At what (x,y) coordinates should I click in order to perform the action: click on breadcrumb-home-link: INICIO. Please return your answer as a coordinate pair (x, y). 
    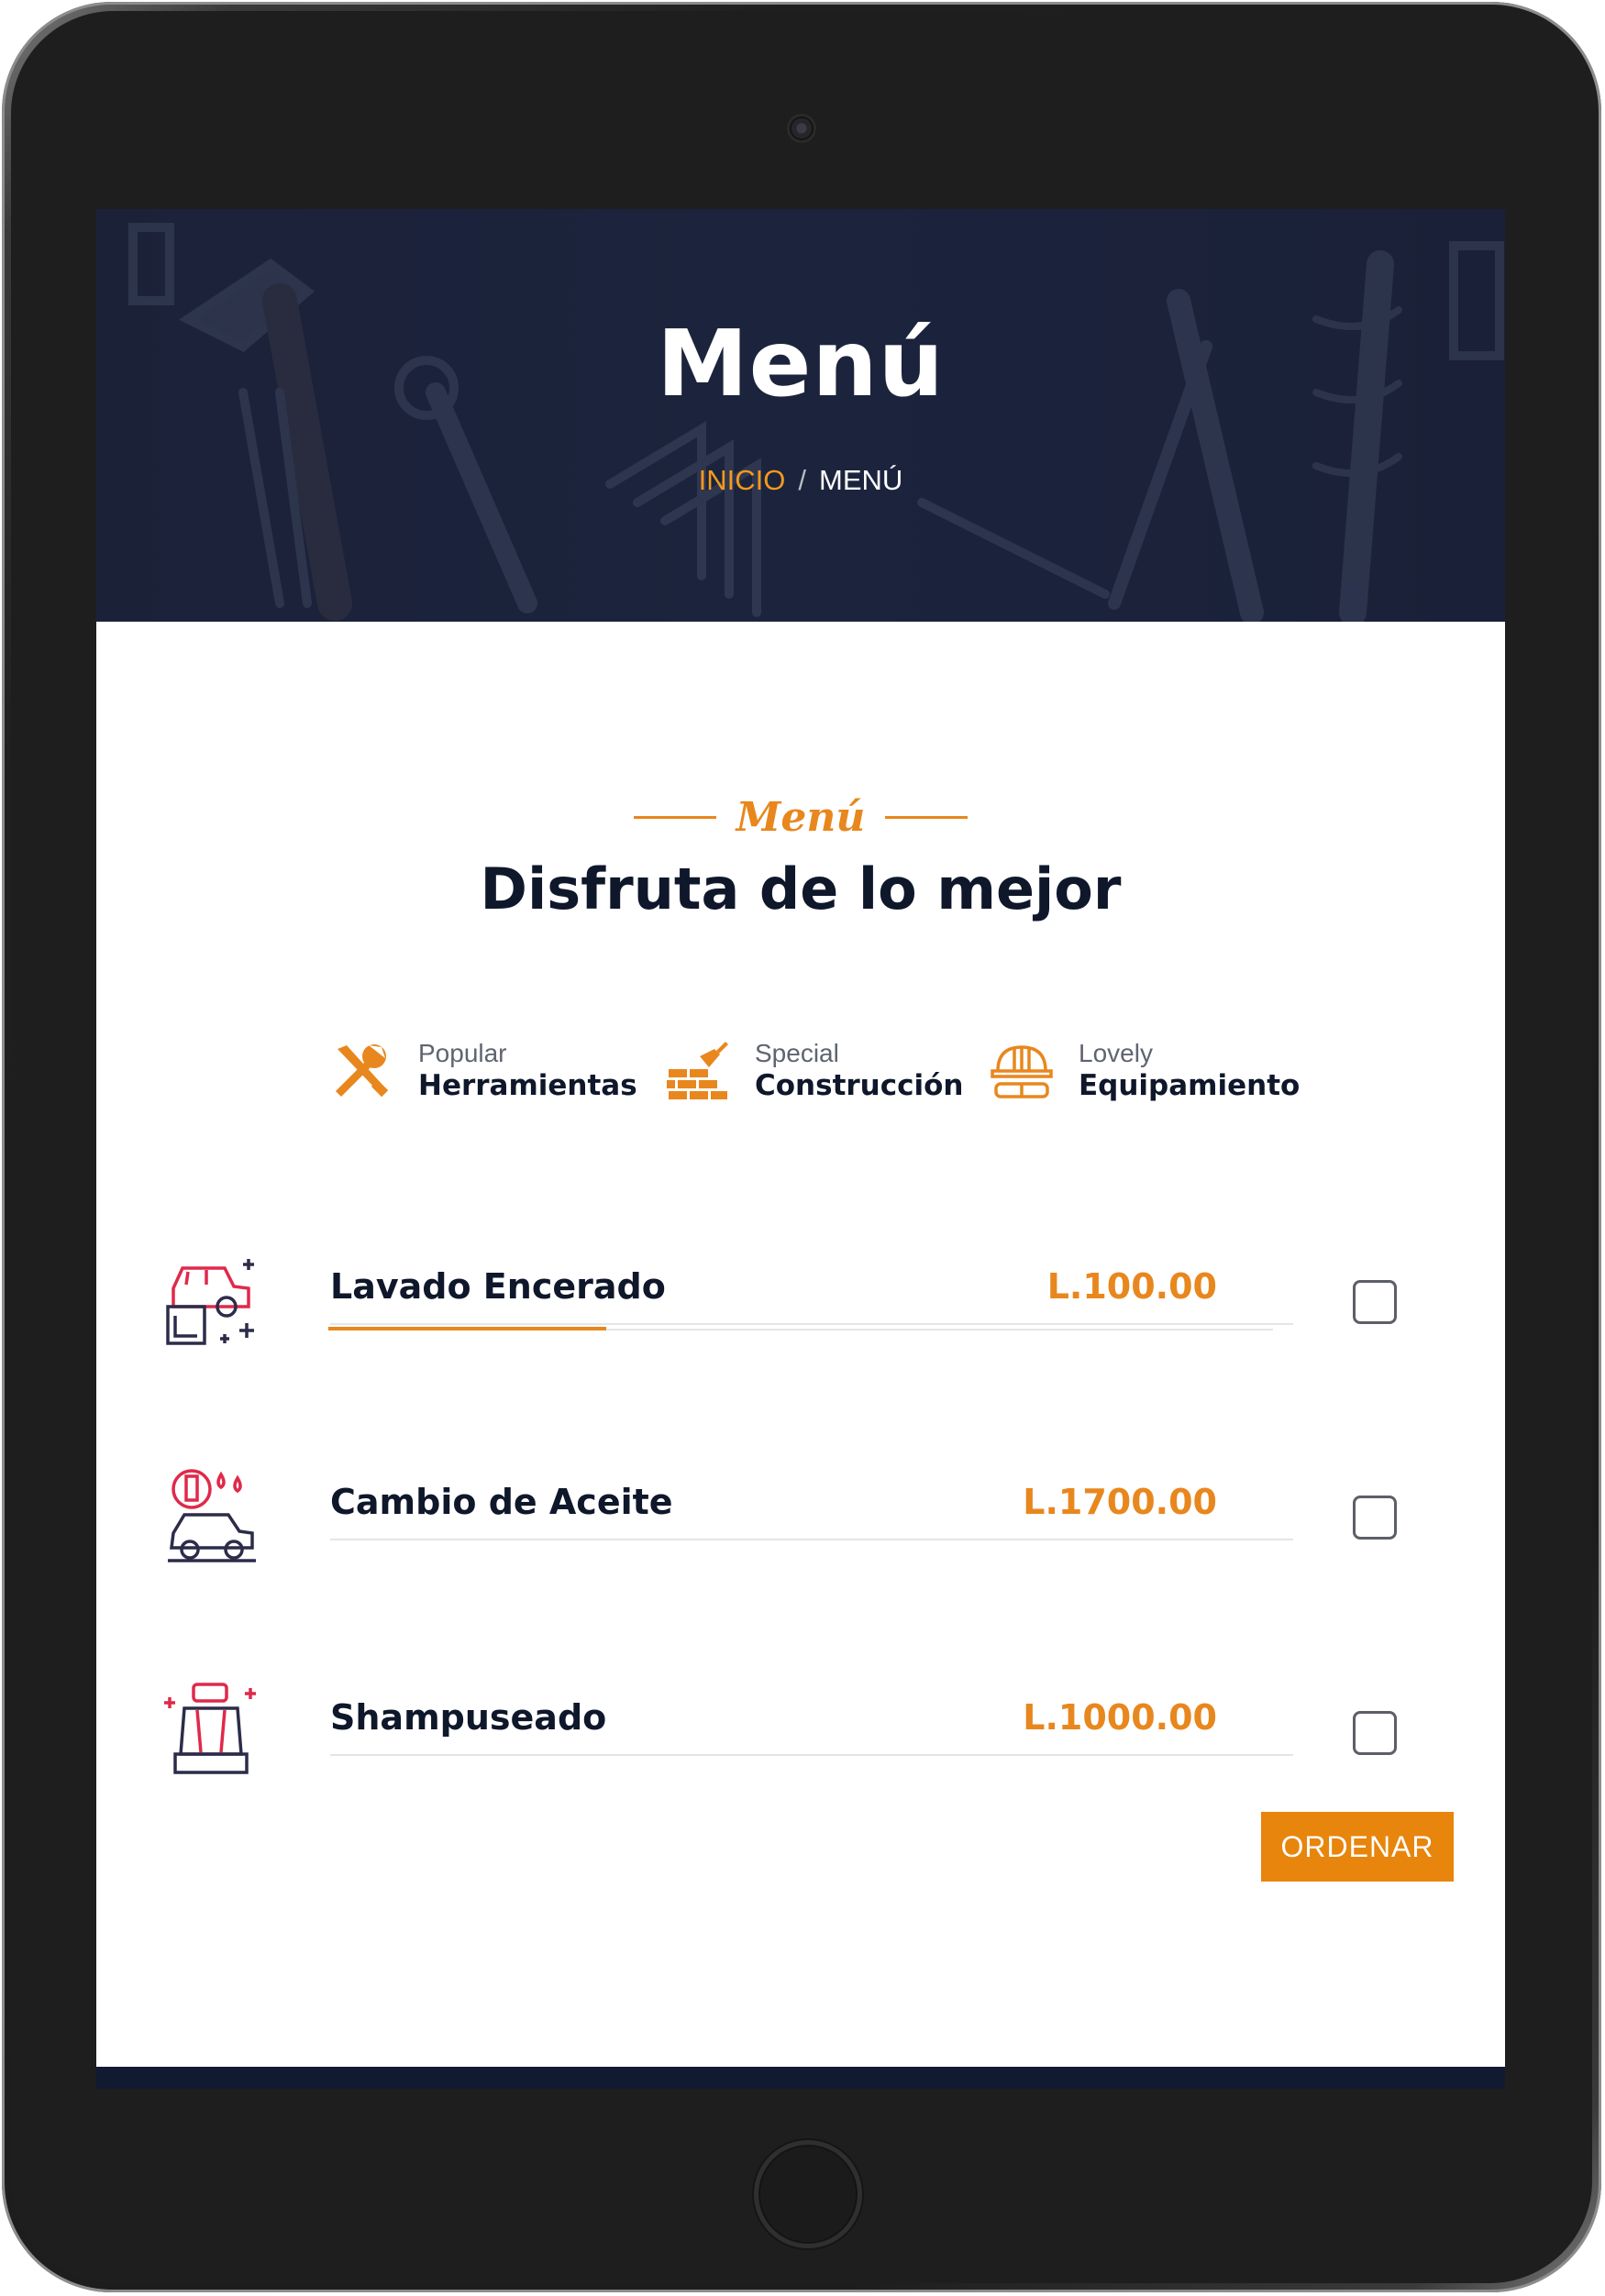
    Looking at the image, I should click on (742, 480).